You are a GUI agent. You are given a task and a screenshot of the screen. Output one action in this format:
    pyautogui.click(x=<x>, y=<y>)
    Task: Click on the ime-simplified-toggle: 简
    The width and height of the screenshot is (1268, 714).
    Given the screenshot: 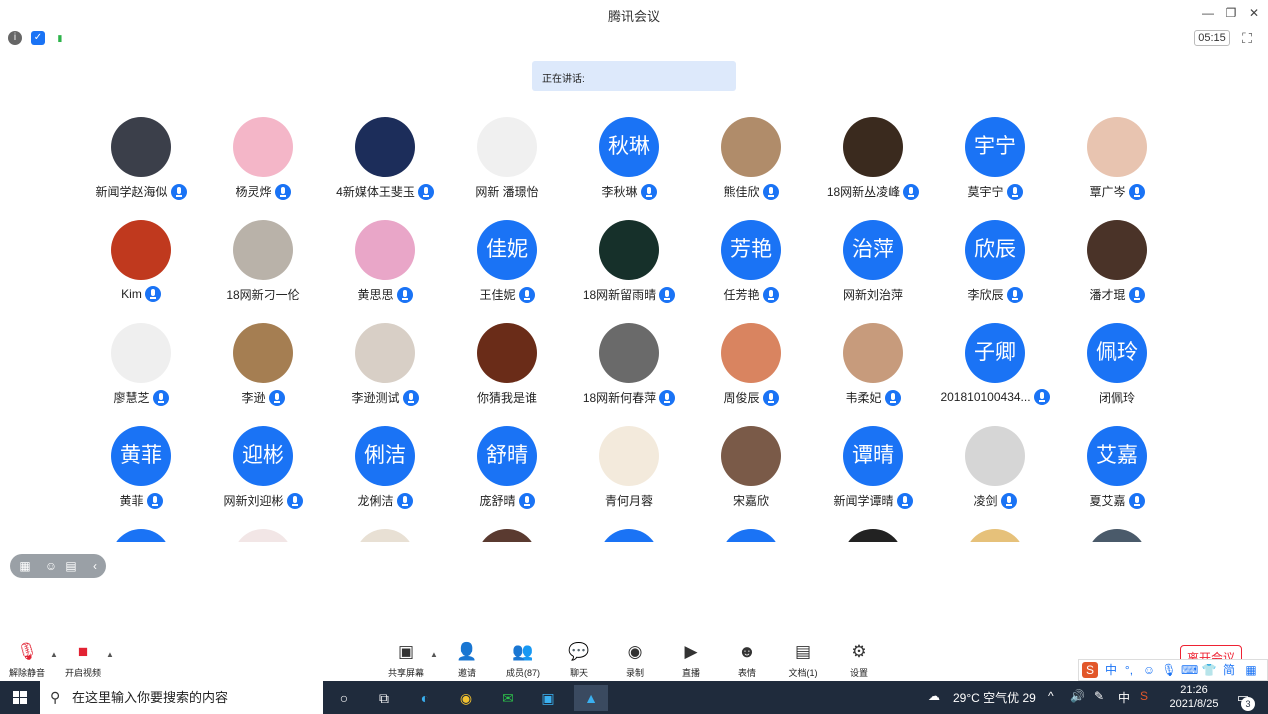 What is the action you would take?
    pyautogui.click(x=1229, y=670)
    